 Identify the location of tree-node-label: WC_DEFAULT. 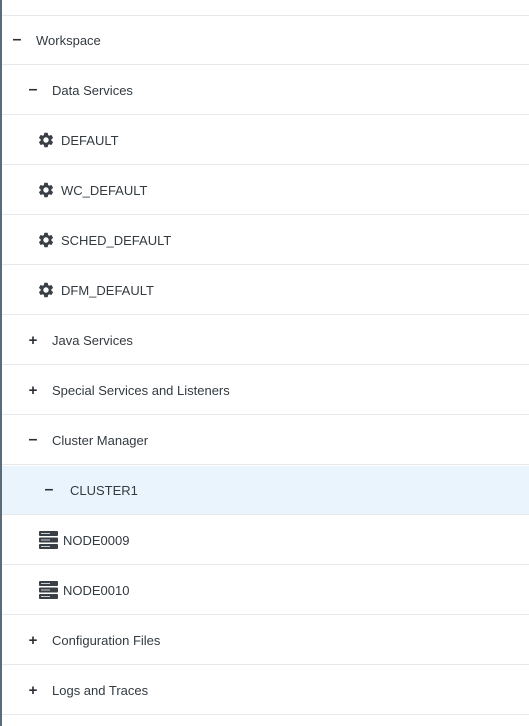
(104, 190).